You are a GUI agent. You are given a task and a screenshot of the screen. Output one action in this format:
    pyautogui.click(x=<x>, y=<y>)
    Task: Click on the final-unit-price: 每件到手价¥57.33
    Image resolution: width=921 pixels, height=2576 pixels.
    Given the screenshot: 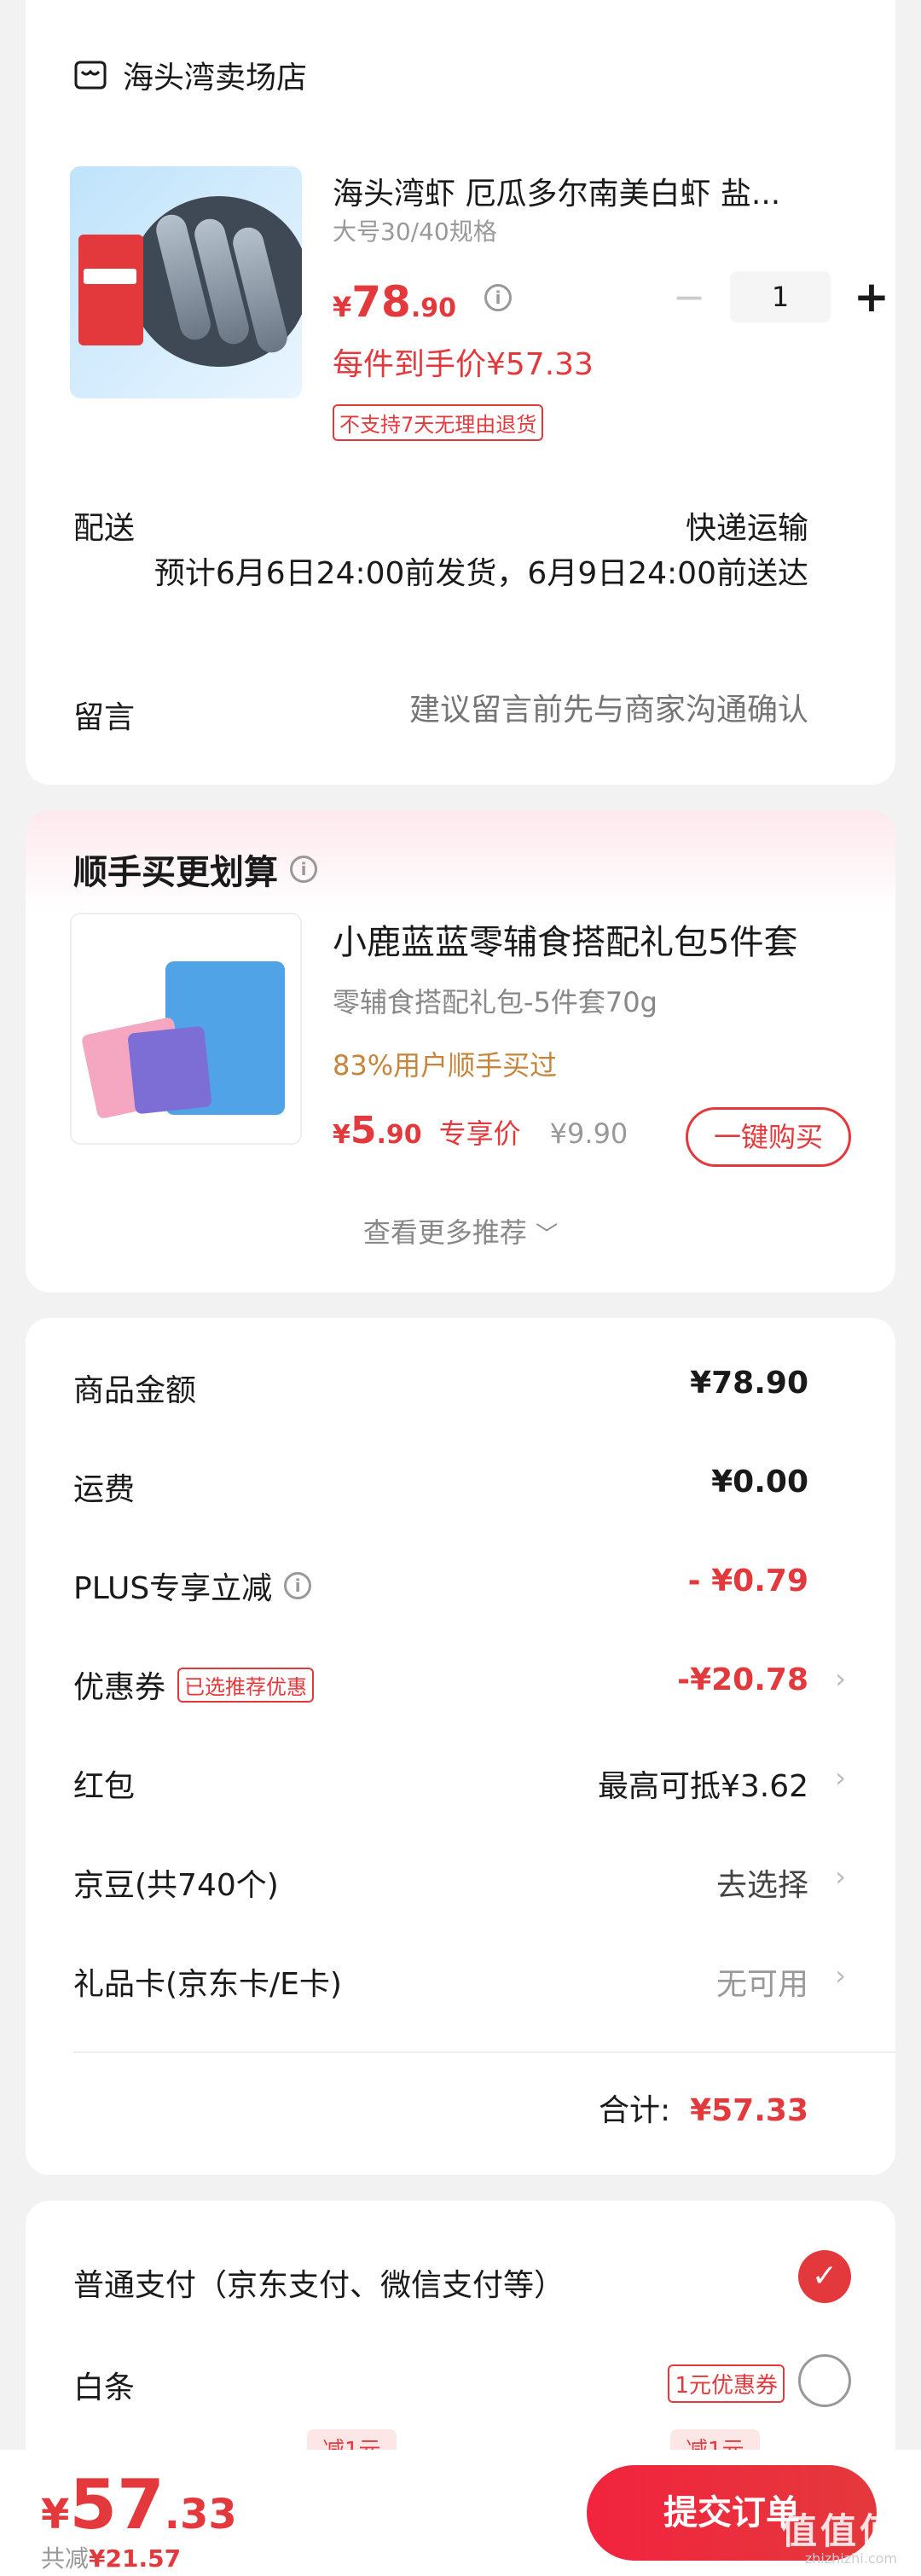 What is the action you would take?
    pyautogui.click(x=463, y=364)
    